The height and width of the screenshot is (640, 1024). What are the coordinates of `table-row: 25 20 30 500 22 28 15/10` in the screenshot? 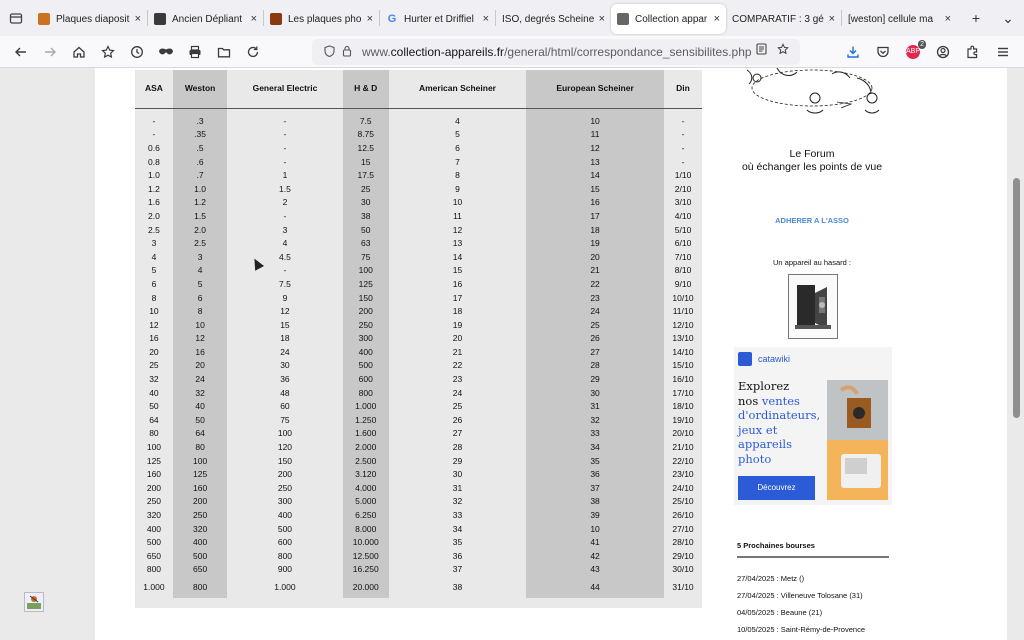 It's located at (418, 365).